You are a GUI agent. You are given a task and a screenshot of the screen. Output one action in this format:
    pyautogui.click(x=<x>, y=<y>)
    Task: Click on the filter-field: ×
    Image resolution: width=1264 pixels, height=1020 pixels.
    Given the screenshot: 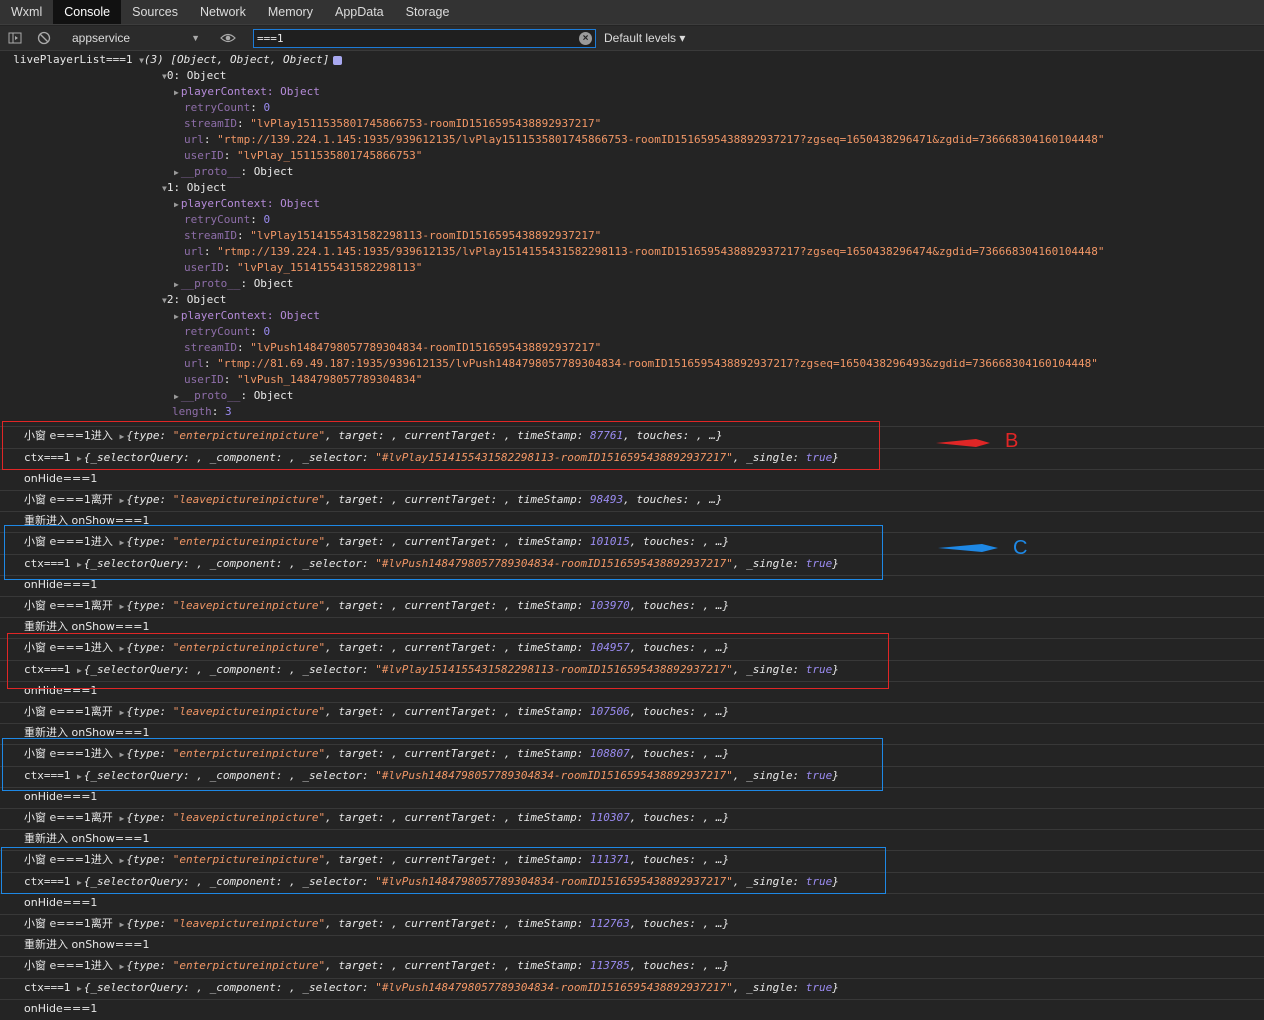 What is the action you would take?
    pyautogui.click(x=424, y=38)
    